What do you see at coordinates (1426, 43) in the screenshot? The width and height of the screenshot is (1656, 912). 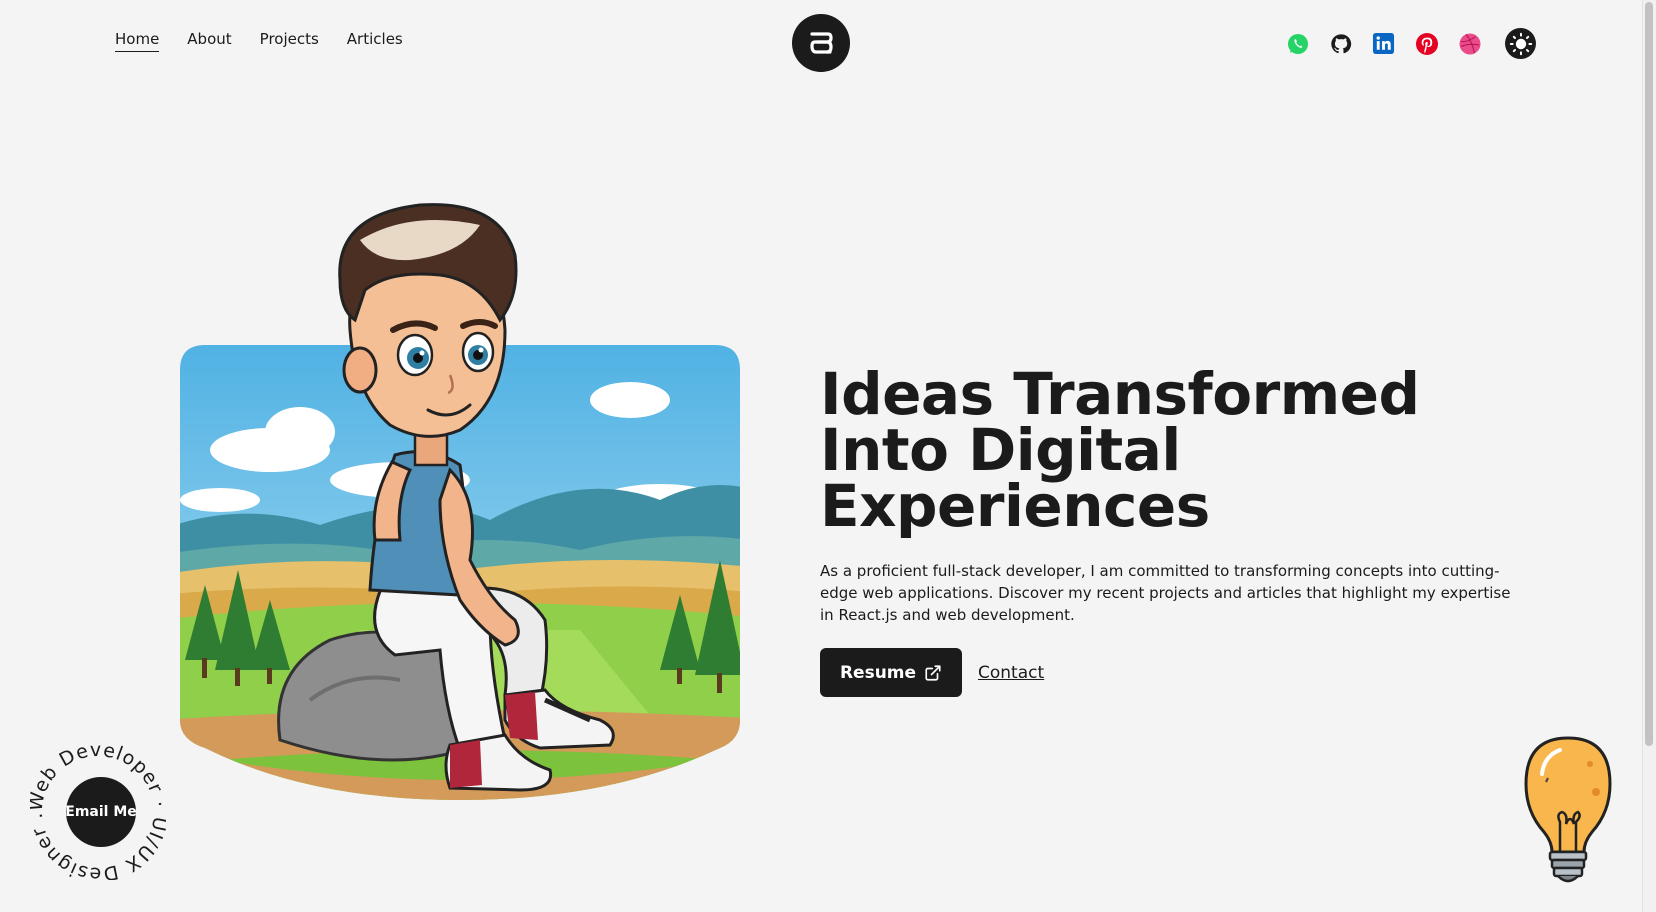 I see `pinterest-icon` at bounding box center [1426, 43].